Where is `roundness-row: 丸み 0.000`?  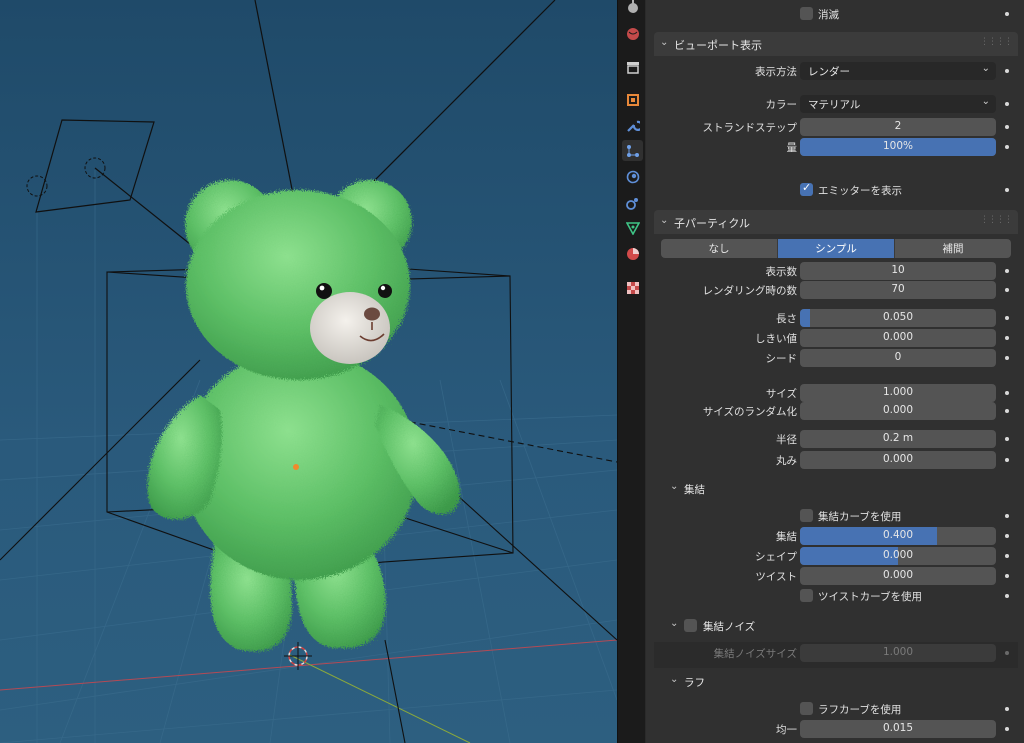 roundness-row: 丸み 0.000 is located at coordinates (835, 460).